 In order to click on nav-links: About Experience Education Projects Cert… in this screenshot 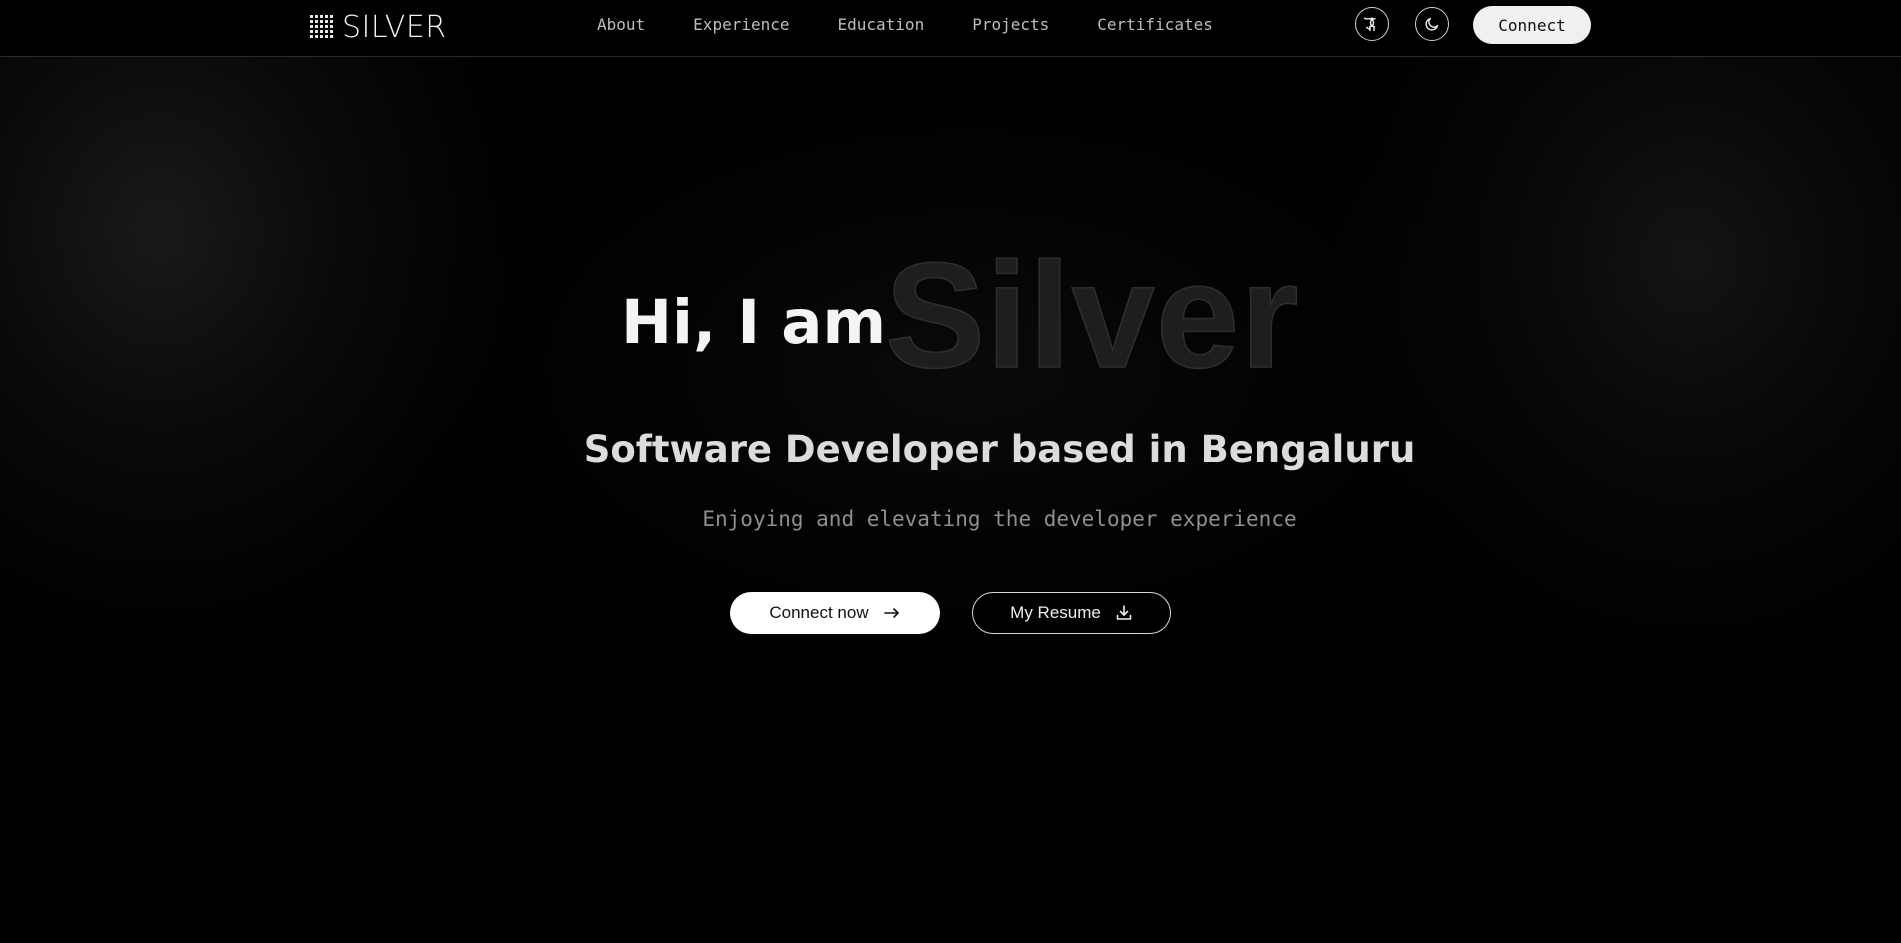, I will do `click(929, 25)`.